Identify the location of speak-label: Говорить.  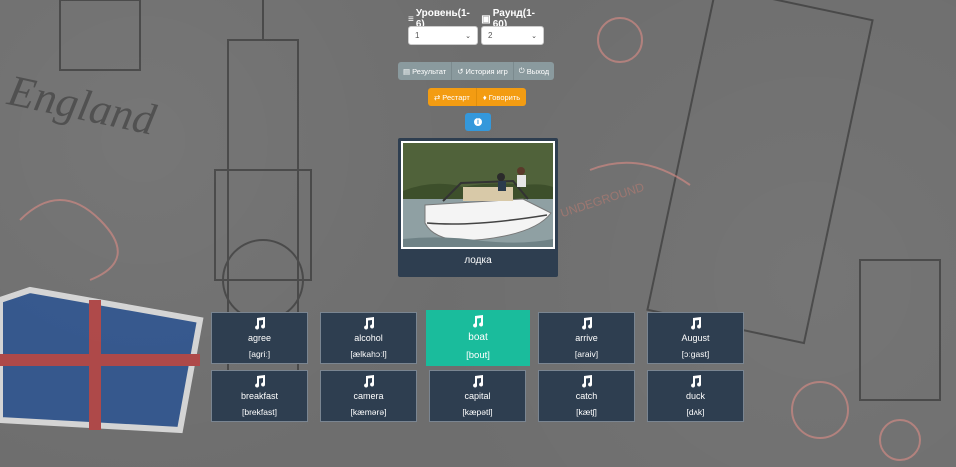
(504, 97).